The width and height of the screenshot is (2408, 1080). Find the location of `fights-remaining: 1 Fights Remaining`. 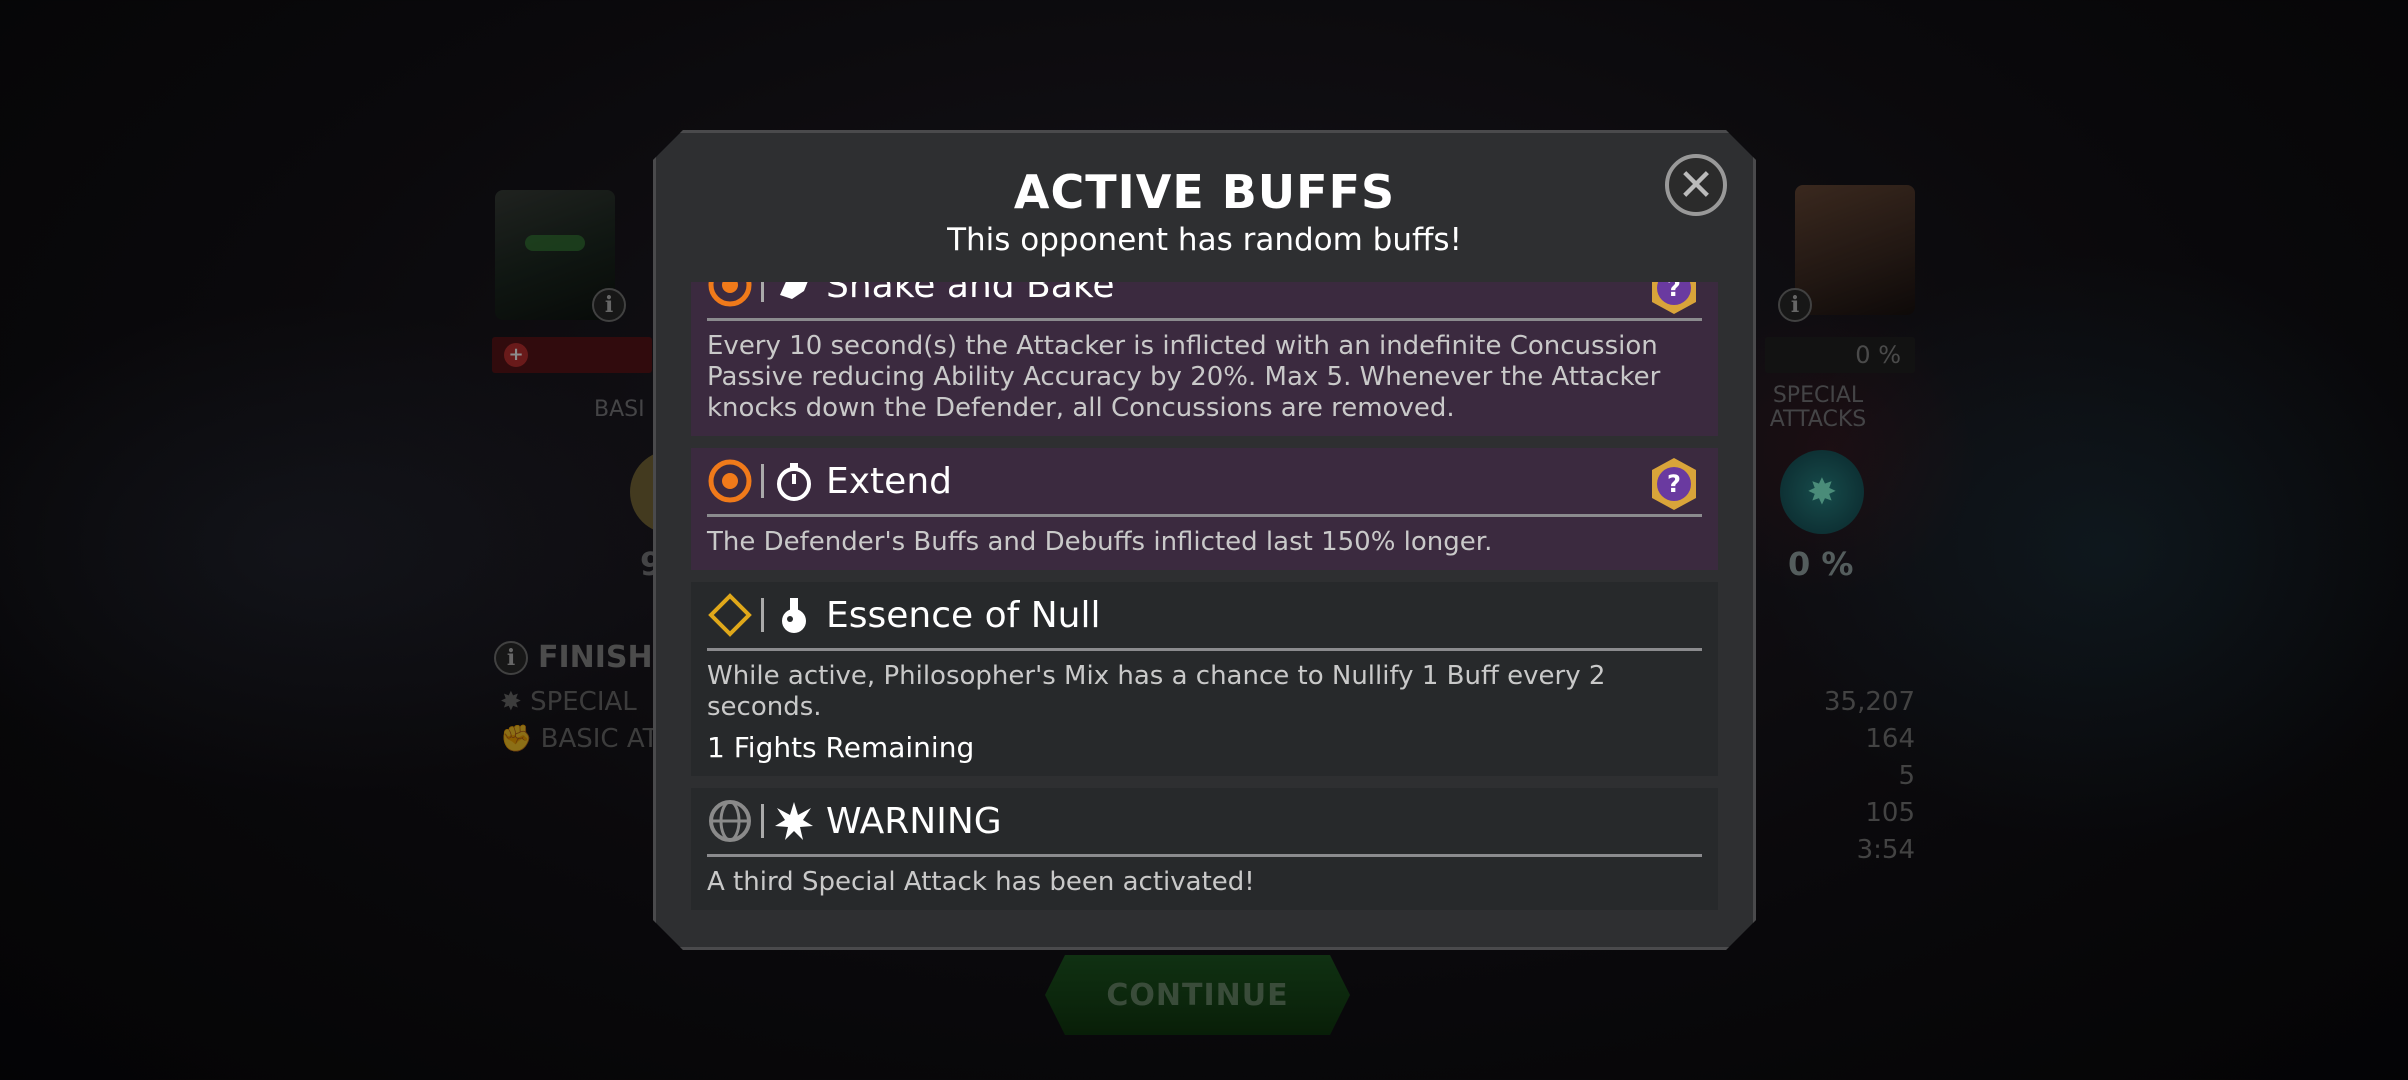

fights-remaining: 1 Fights Remaining is located at coordinates (841, 747).